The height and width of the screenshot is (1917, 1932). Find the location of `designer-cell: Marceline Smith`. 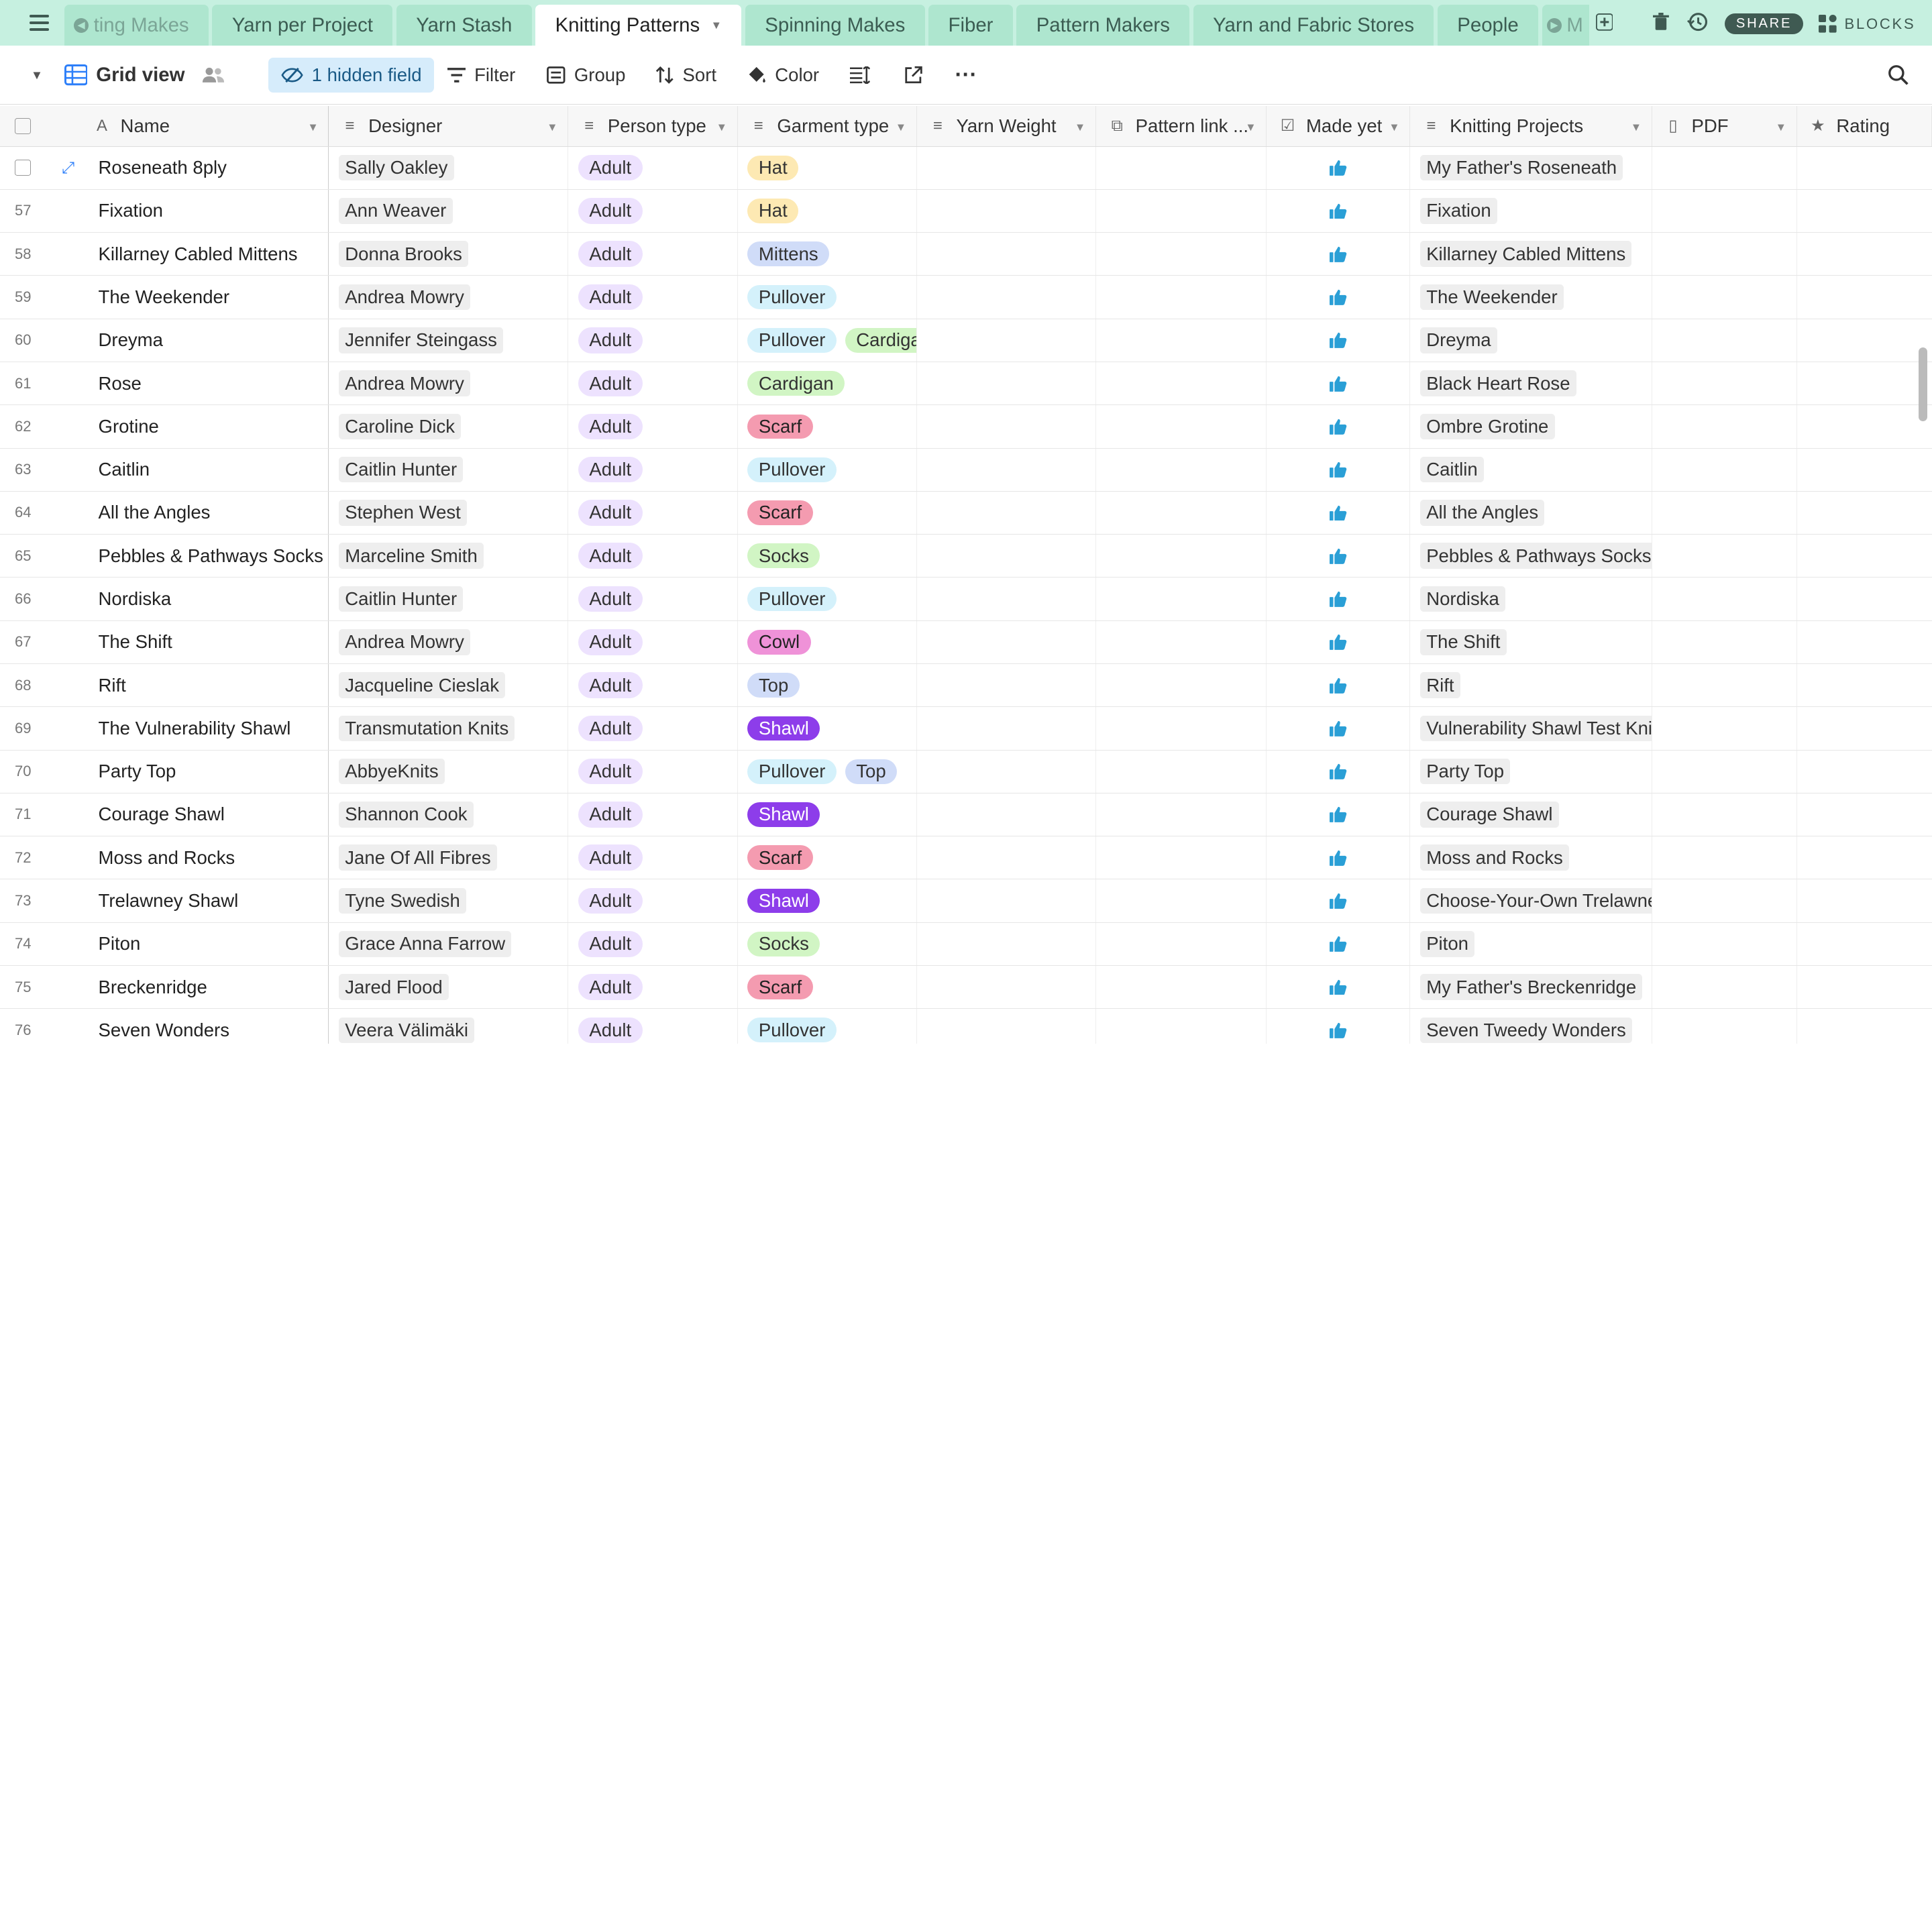

designer-cell: Marceline Smith is located at coordinates (449, 556).